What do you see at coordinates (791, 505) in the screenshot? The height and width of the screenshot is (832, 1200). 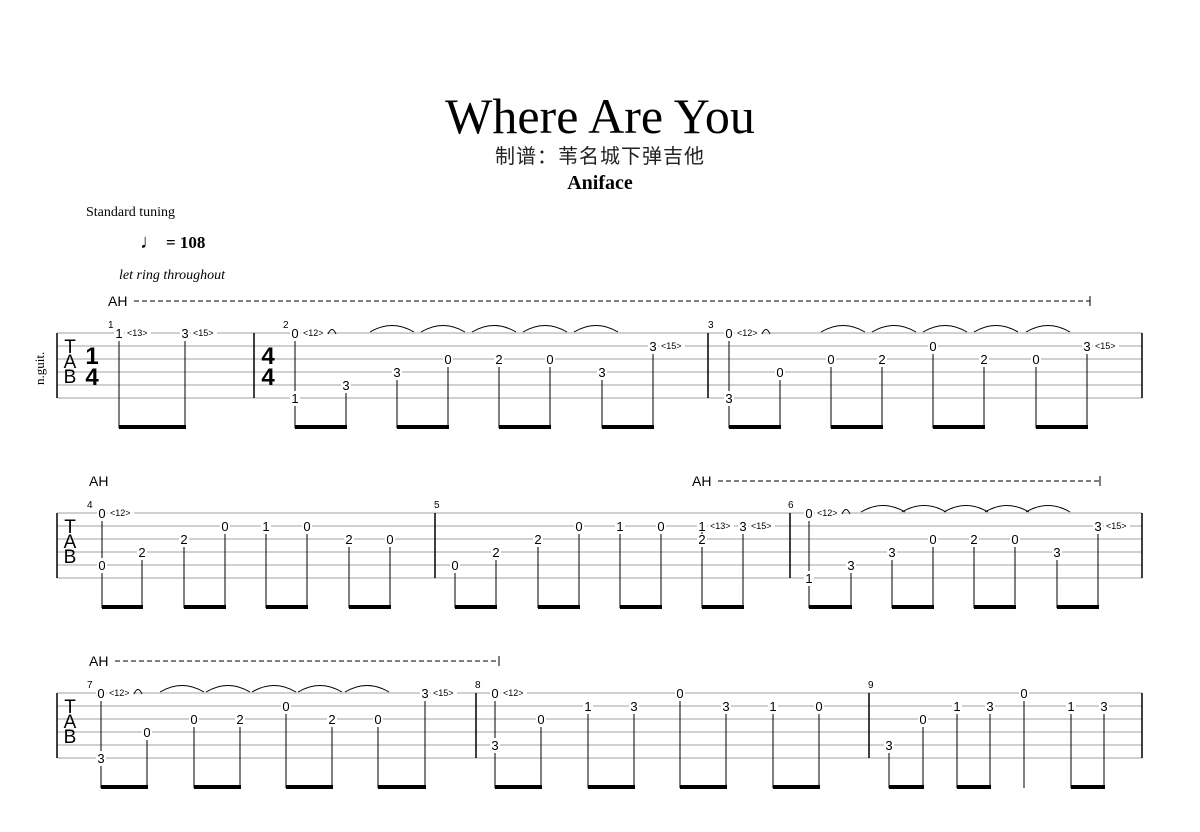 I see `measure-number: 6` at bounding box center [791, 505].